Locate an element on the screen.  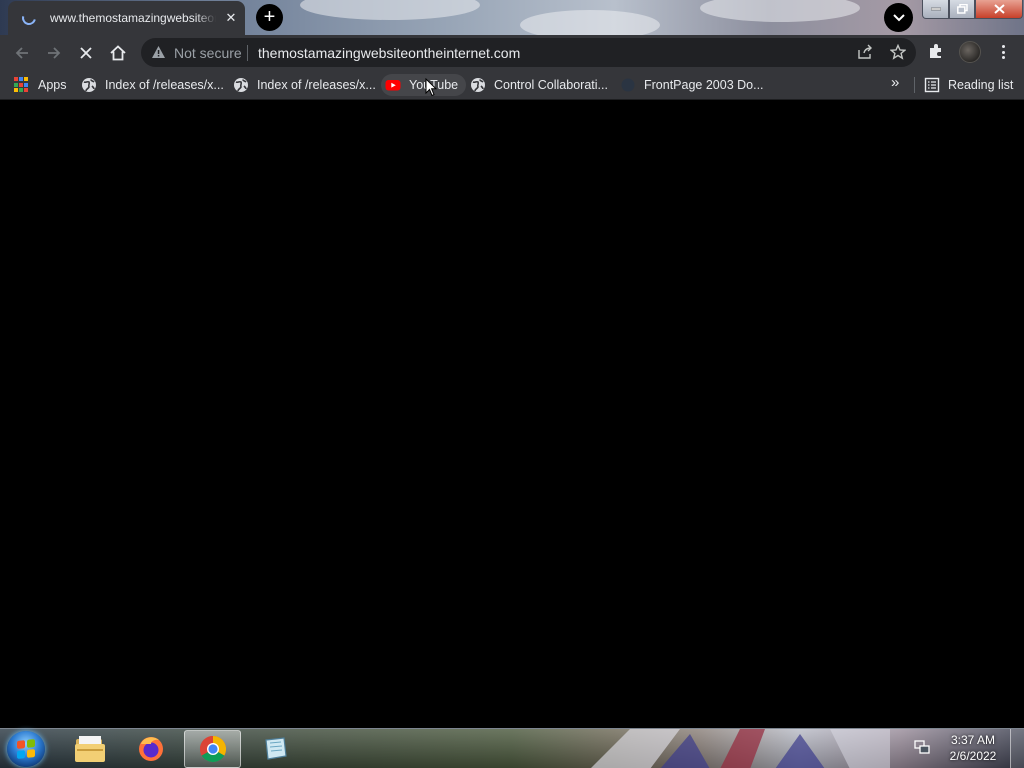
taskbar-file-explorer is located at coordinates (89, 749).